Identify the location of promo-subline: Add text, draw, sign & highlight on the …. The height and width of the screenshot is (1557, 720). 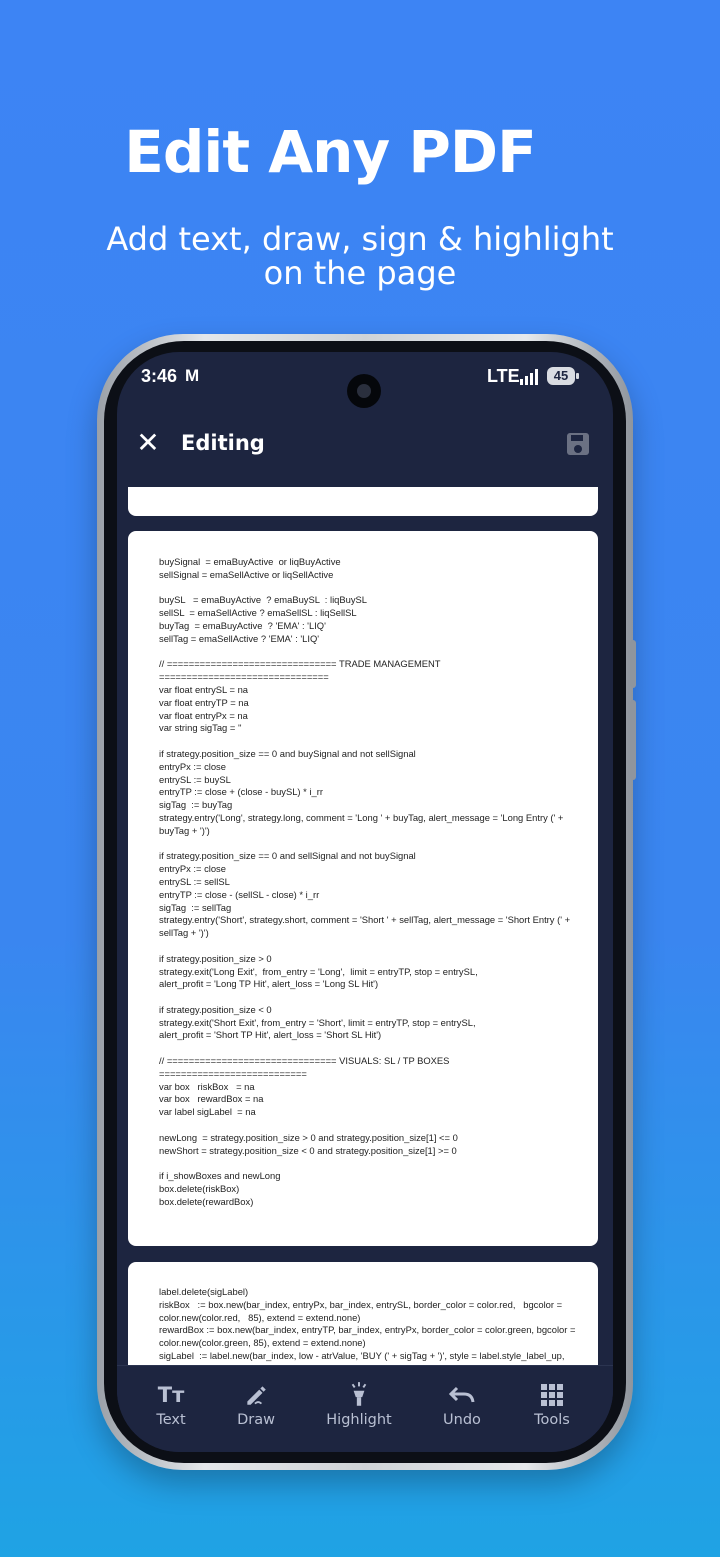
(360, 256).